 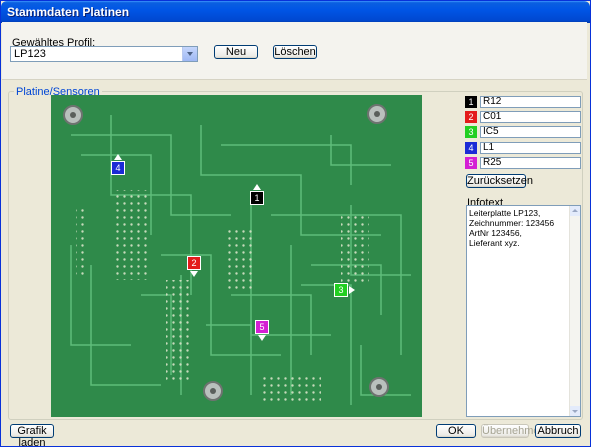 I want to click on scroll-down-icon, so click(x=575, y=411).